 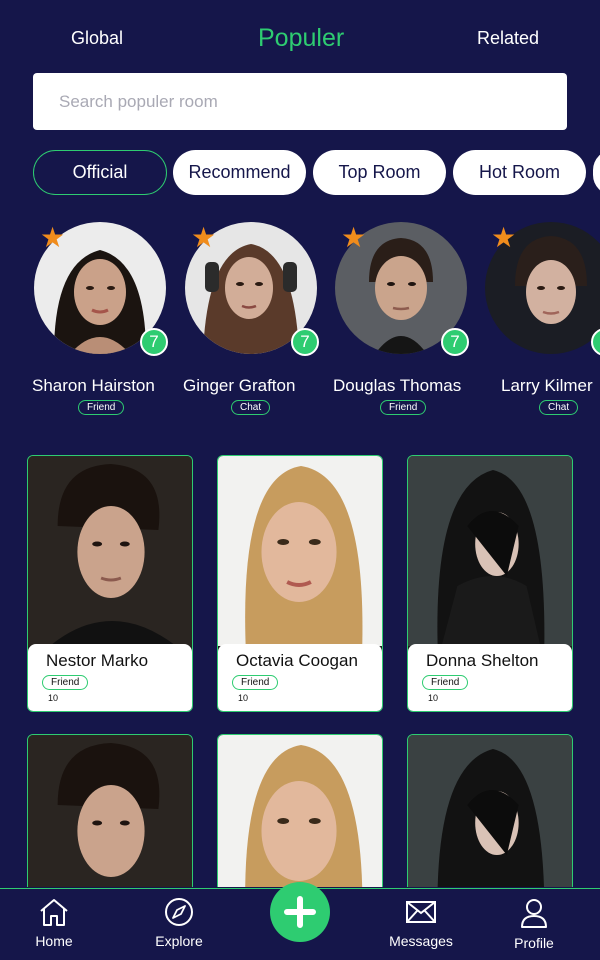 What do you see at coordinates (100, 172) in the screenshot?
I see `filter-official: Official` at bounding box center [100, 172].